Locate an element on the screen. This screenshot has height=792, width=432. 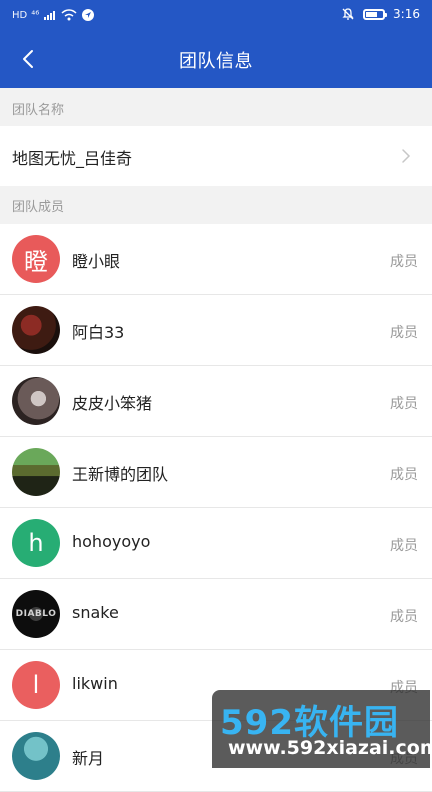
member-name: snake is located at coordinates (95, 612).